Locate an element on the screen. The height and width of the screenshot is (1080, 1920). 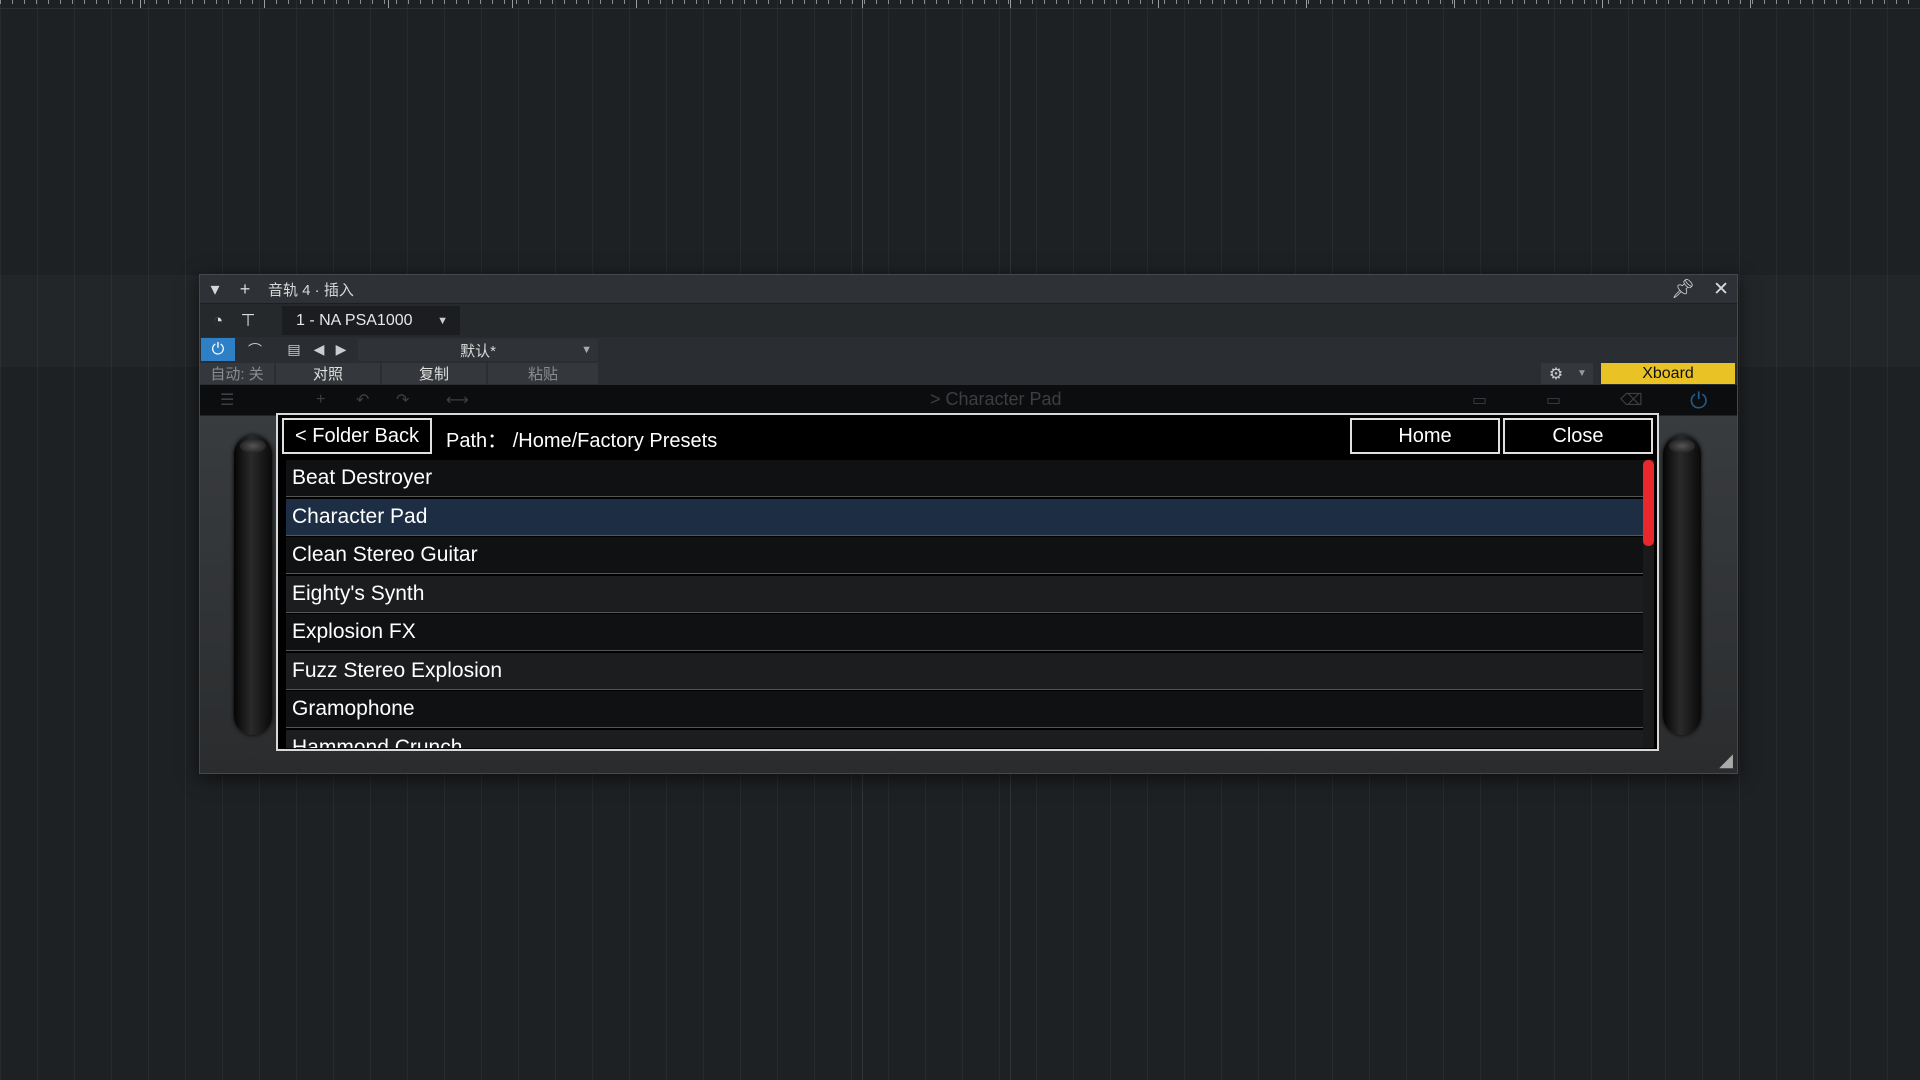
gear-icon: ⚙ is located at coordinates (1556, 373).